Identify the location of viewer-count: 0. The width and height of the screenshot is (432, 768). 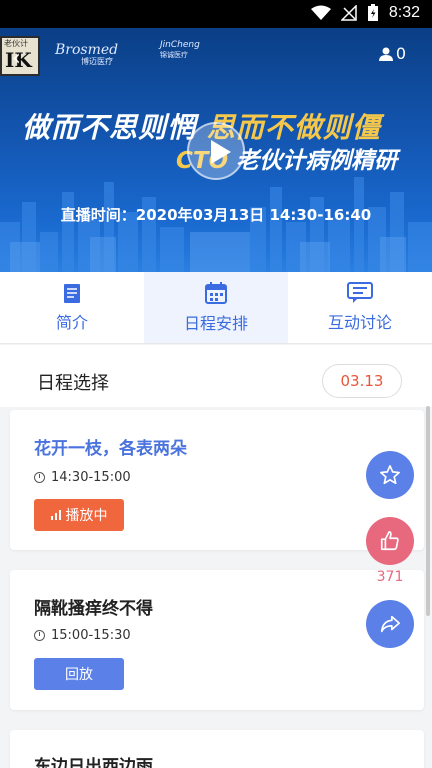
(392, 53).